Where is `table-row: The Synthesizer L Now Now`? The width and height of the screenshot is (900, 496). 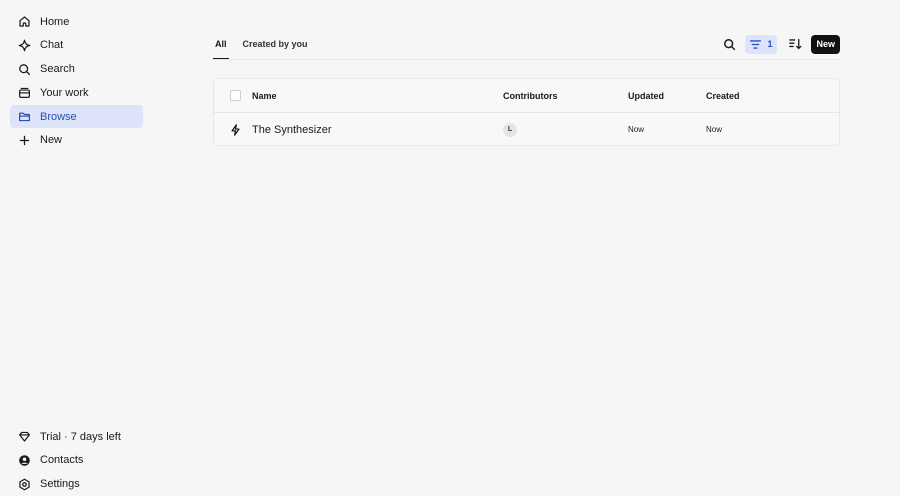
table-row: The Synthesizer L Now Now is located at coordinates (526, 129).